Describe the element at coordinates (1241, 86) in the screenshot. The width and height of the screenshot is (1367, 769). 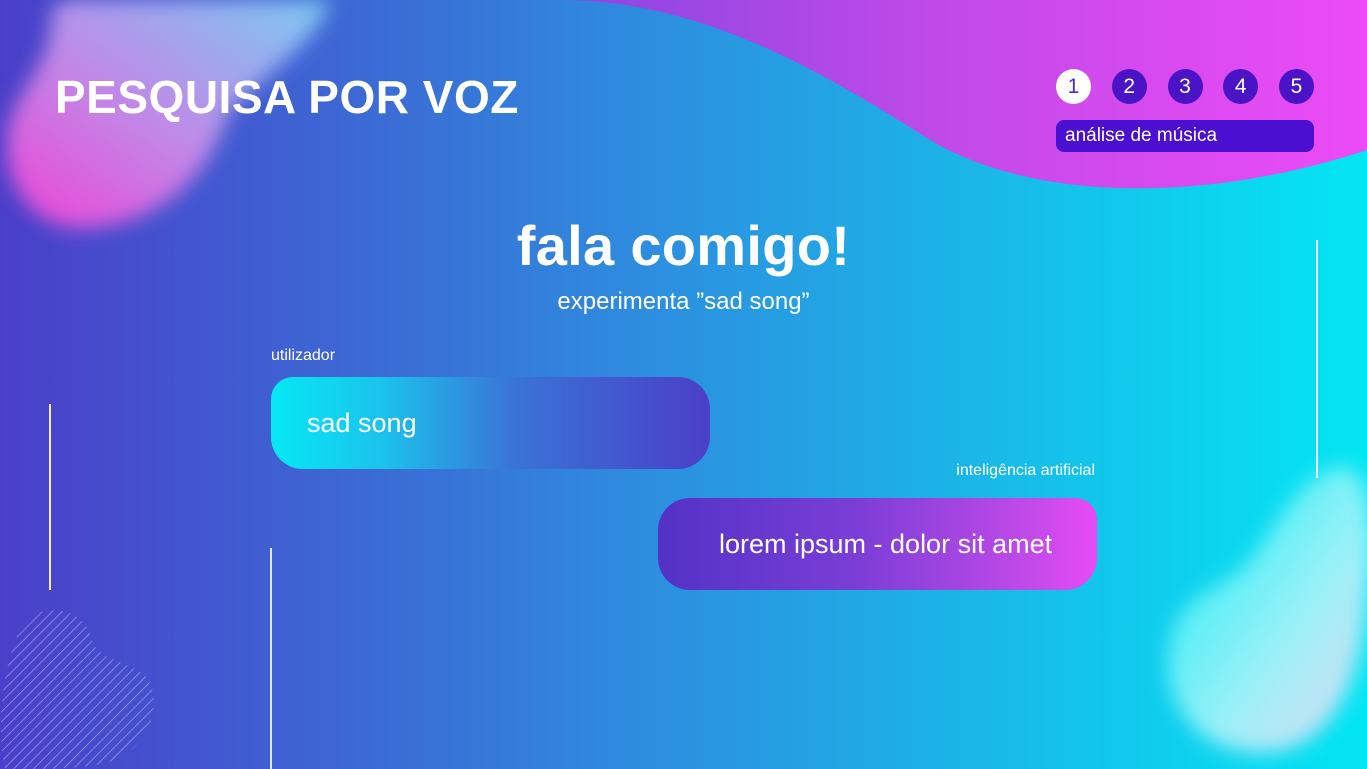
I see `step-4: 4` at that location.